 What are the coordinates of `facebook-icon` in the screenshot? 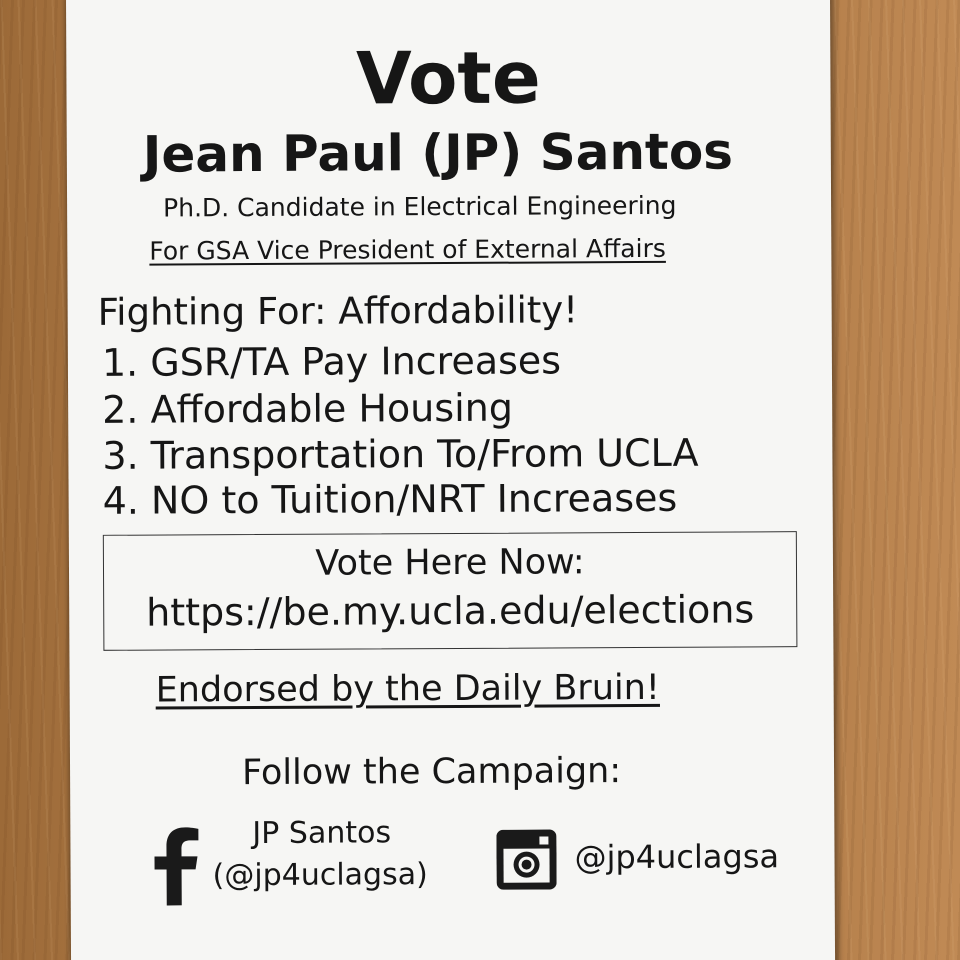 It's located at (176, 866).